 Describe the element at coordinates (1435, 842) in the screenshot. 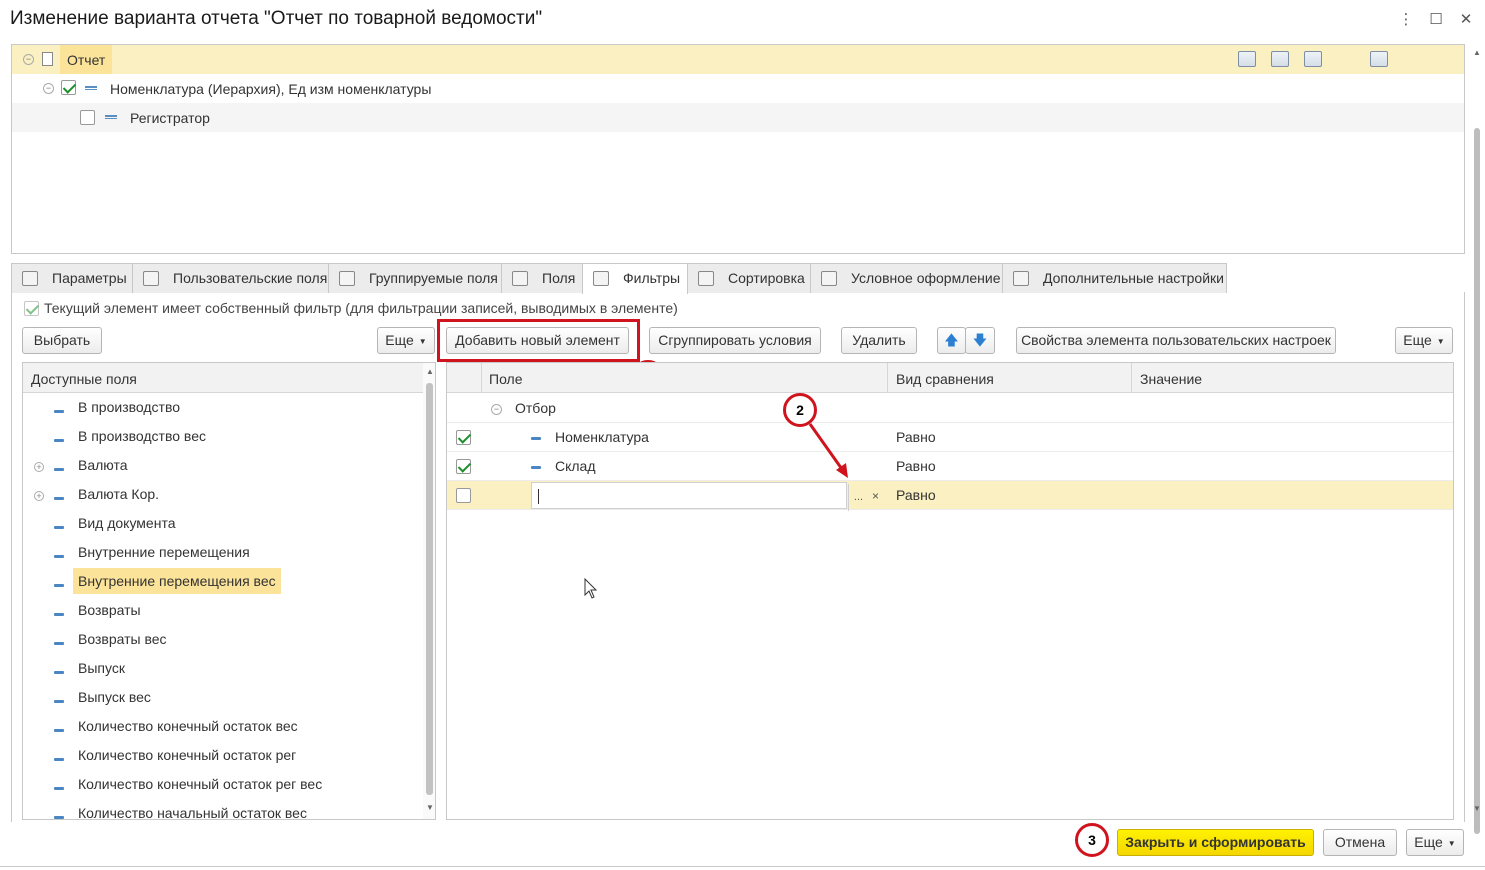

I see `footer-more-button: Еще ▼` at that location.